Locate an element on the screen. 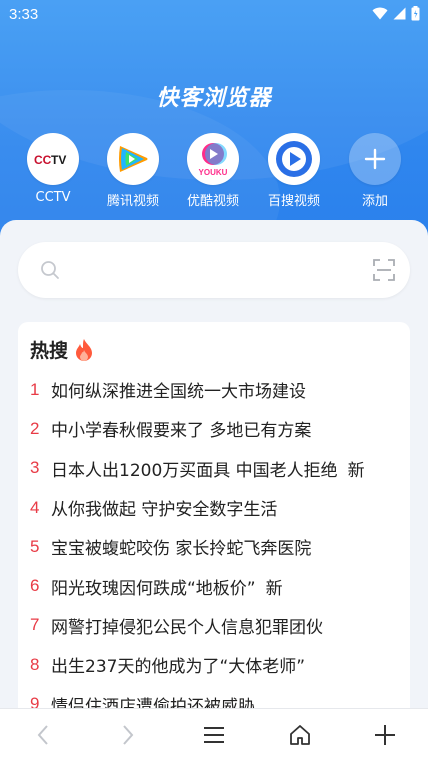 The width and height of the screenshot is (428, 760). home-icon is located at coordinates (300, 735).